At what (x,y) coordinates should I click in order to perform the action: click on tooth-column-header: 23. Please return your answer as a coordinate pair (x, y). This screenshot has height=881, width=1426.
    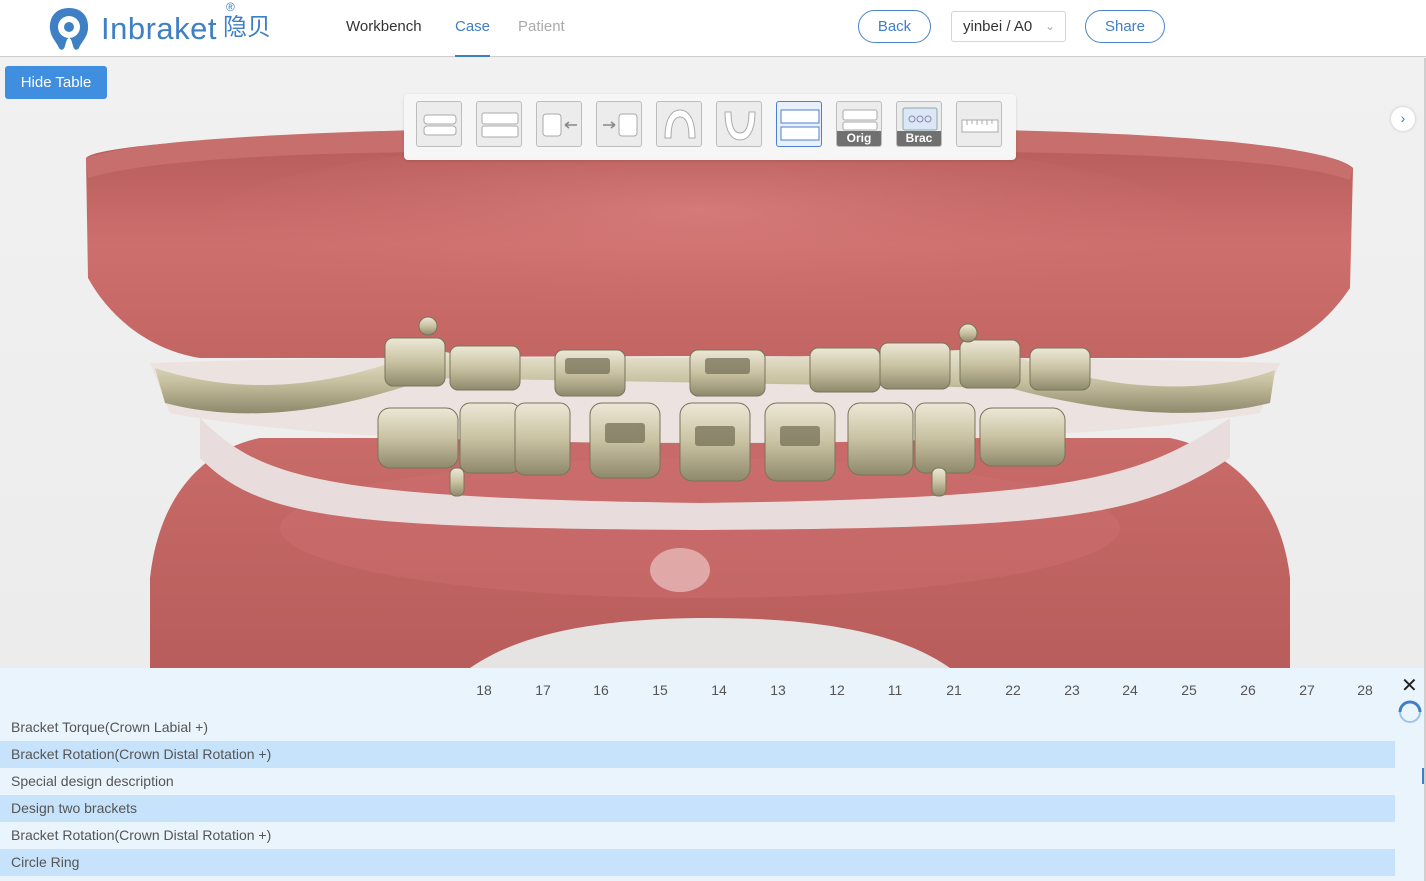
    Looking at the image, I should click on (1072, 690).